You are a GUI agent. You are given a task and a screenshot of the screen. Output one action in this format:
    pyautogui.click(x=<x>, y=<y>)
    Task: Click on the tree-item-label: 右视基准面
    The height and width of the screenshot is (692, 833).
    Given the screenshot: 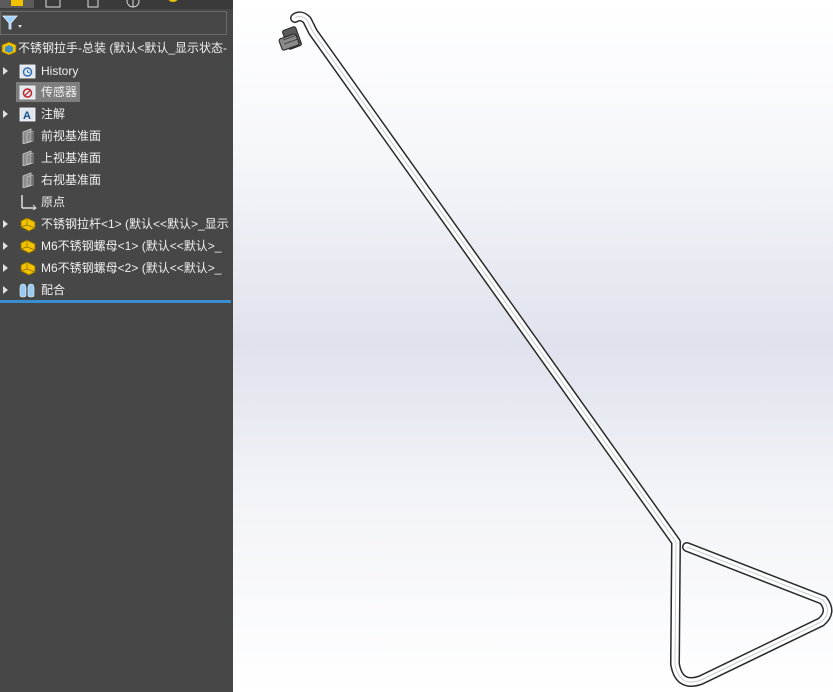 What is the action you would take?
    pyautogui.click(x=71, y=180)
    